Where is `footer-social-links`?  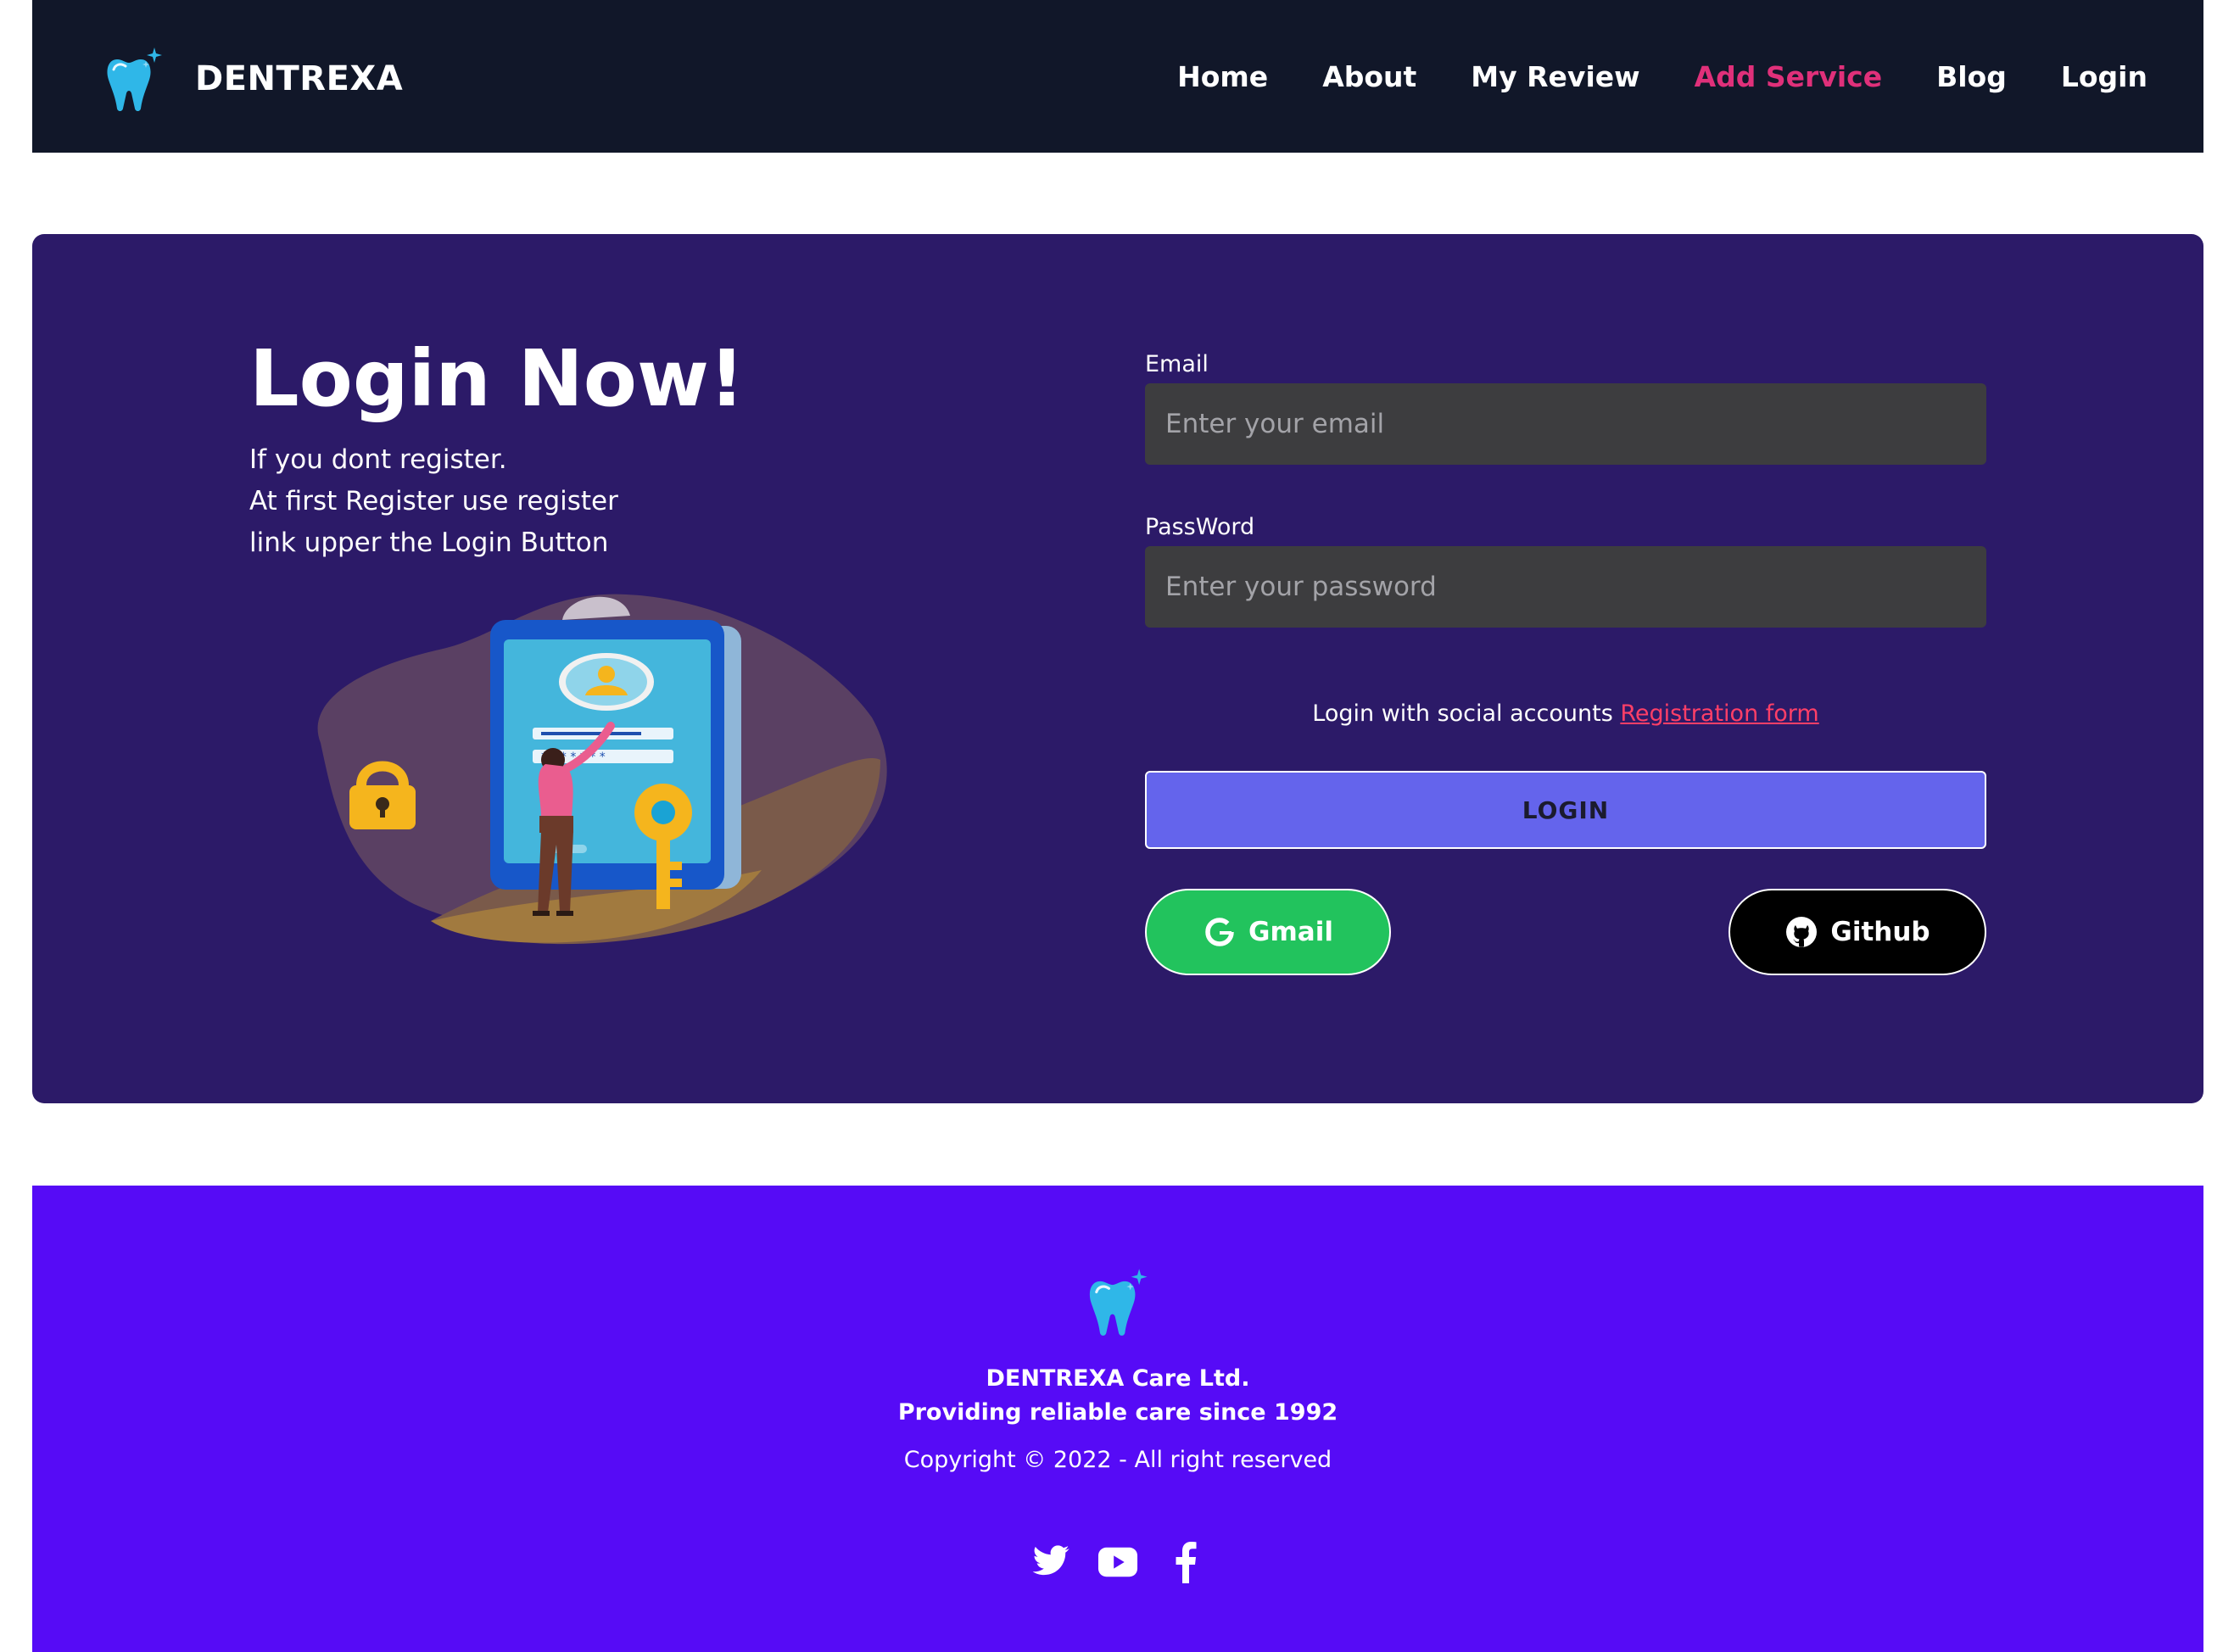 footer-social-links is located at coordinates (1117, 1562).